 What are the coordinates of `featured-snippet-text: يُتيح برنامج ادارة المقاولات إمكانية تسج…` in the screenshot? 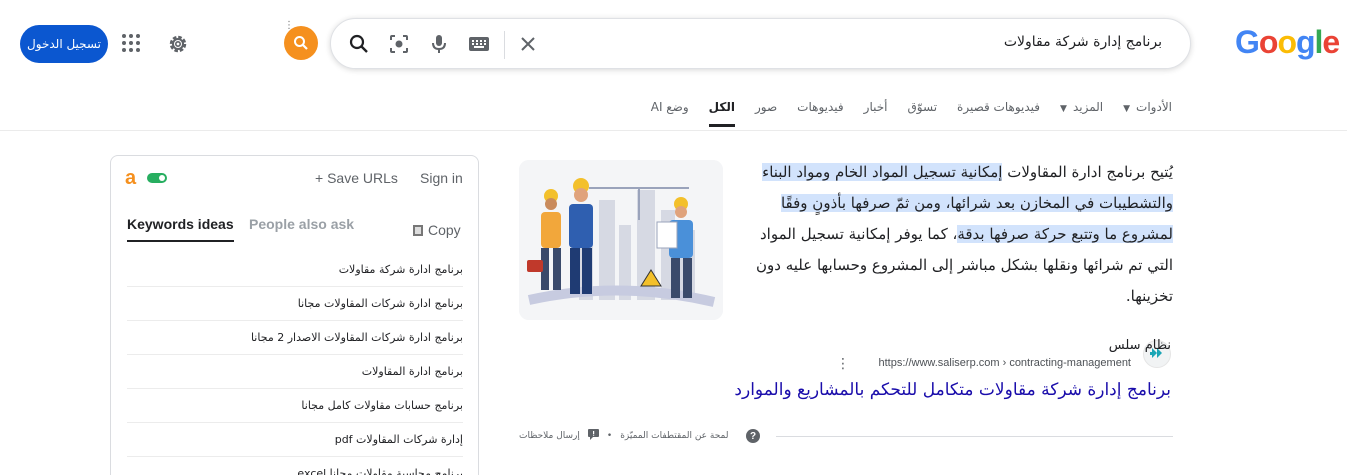 It's located at (959, 234).